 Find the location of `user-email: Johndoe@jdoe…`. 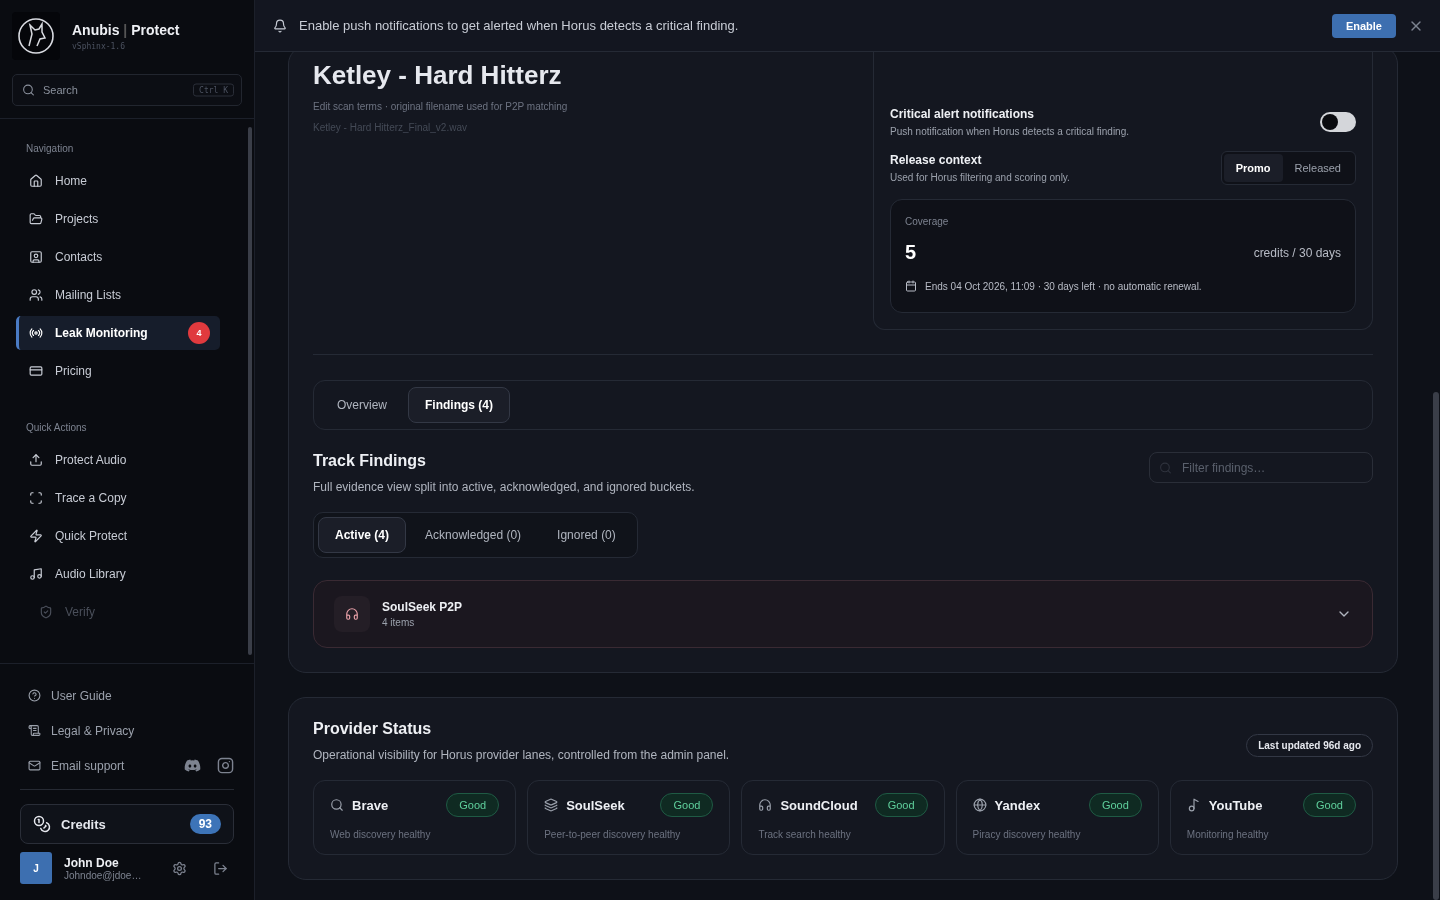

user-email: Johndoe@jdoe… is located at coordinates (103, 875).